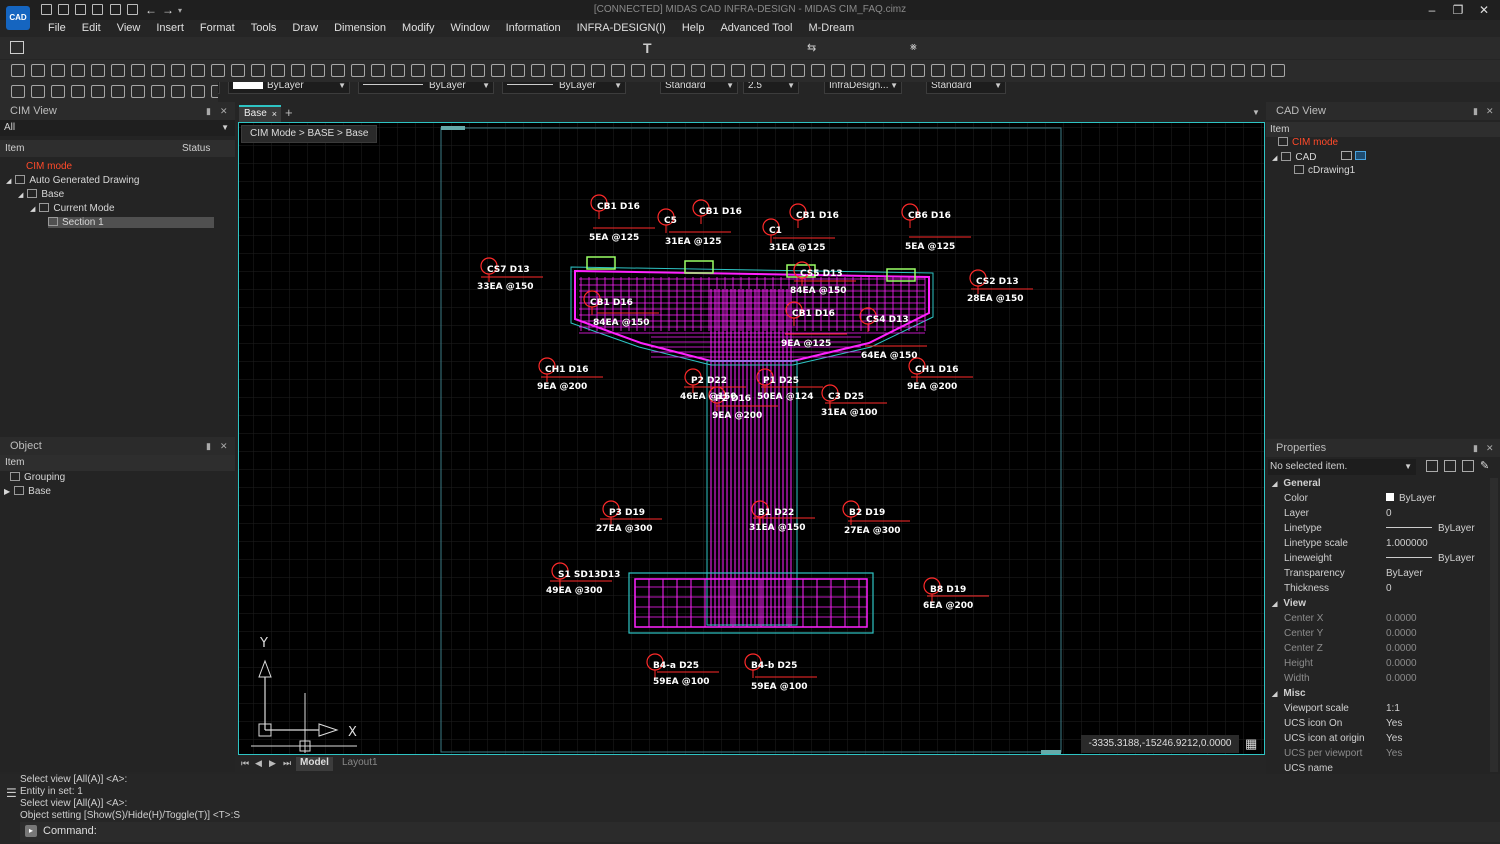 The image size is (1500, 844). I want to click on restore-button: ❐, so click(1458, 10).